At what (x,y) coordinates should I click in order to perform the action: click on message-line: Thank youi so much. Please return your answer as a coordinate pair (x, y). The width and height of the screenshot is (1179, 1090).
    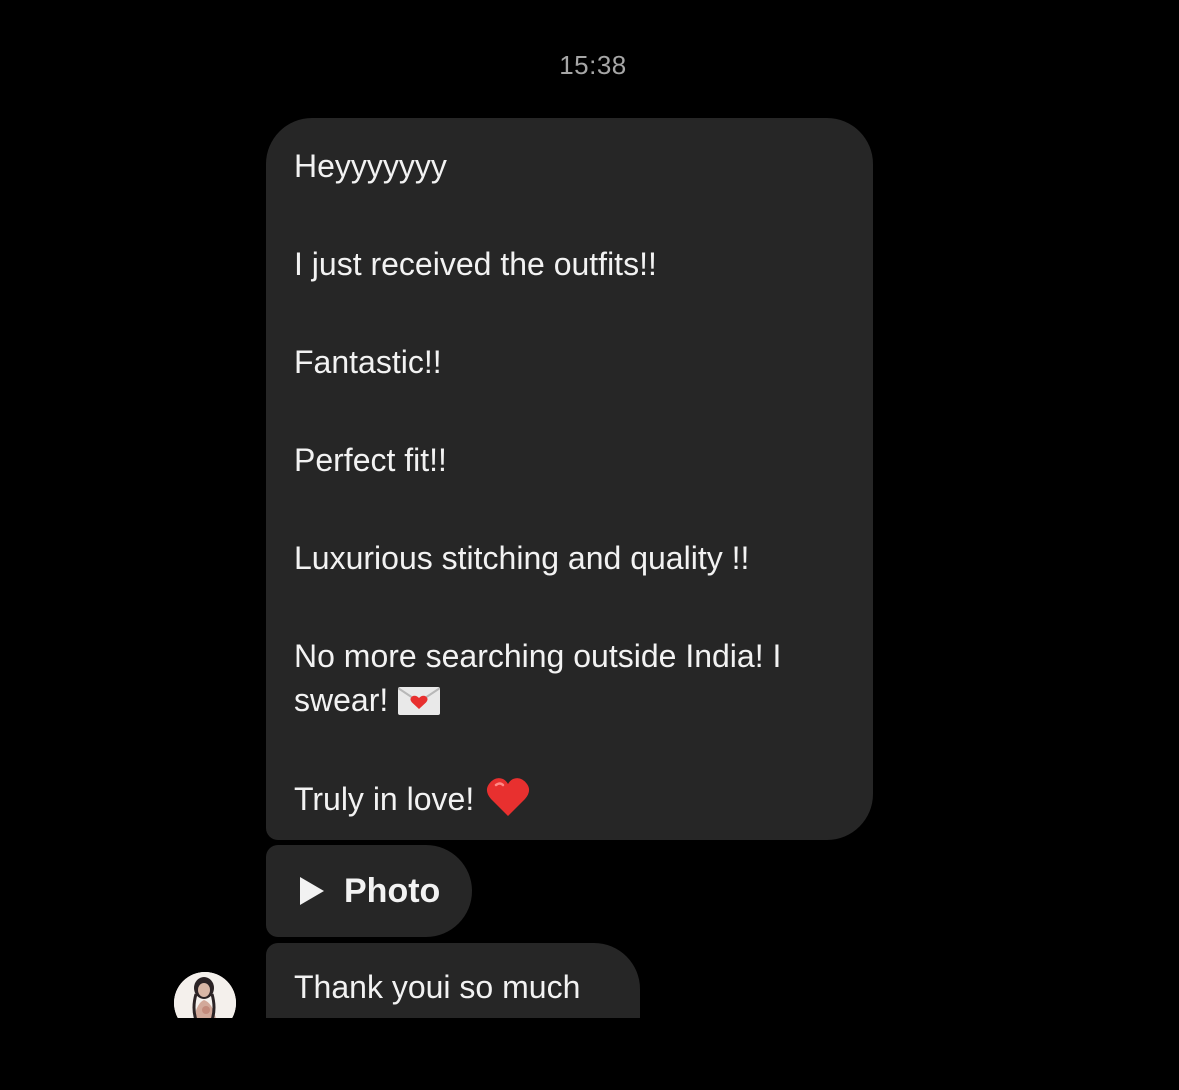
    Looking at the image, I should click on (437, 987).